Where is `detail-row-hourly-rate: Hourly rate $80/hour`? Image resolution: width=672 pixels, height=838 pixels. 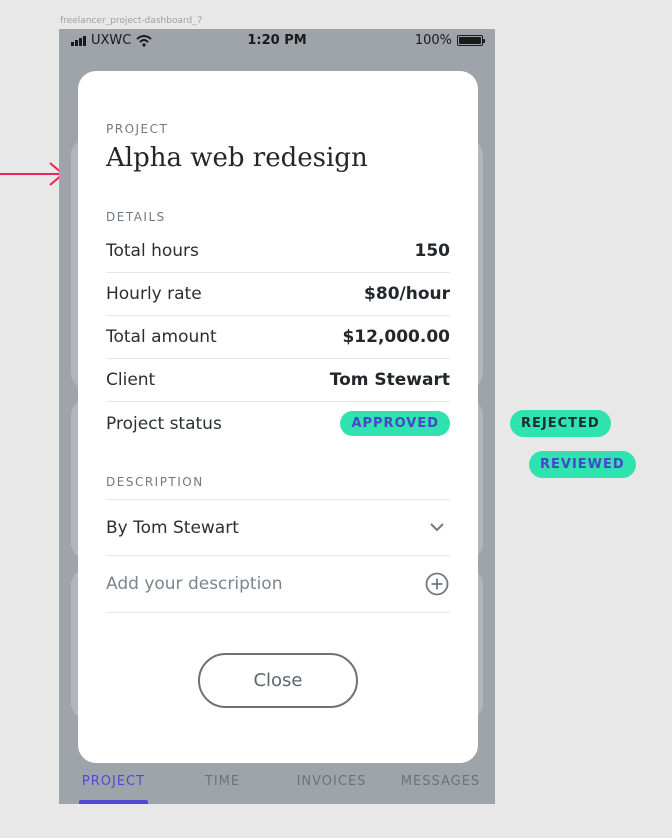
detail-row-hourly-rate: Hourly rate $80/hour is located at coordinates (278, 294).